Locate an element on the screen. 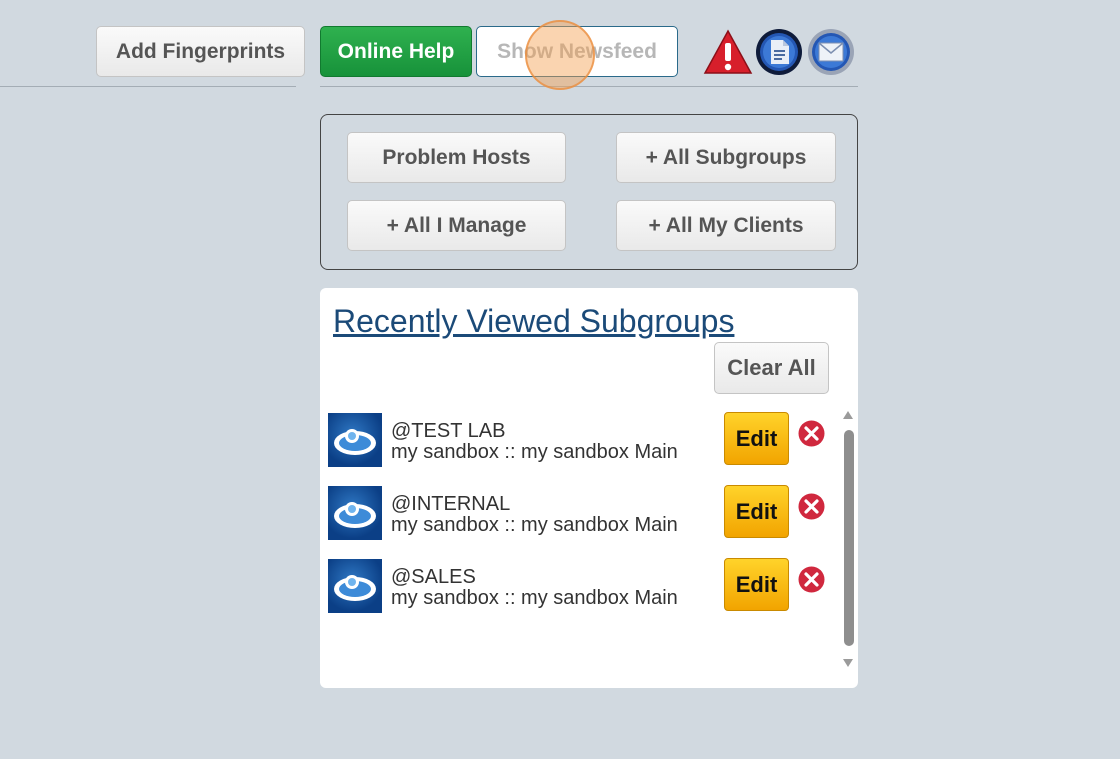 This screenshot has height=759, width=1120. subgroup-name: @TEST LAB is located at coordinates (448, 431).